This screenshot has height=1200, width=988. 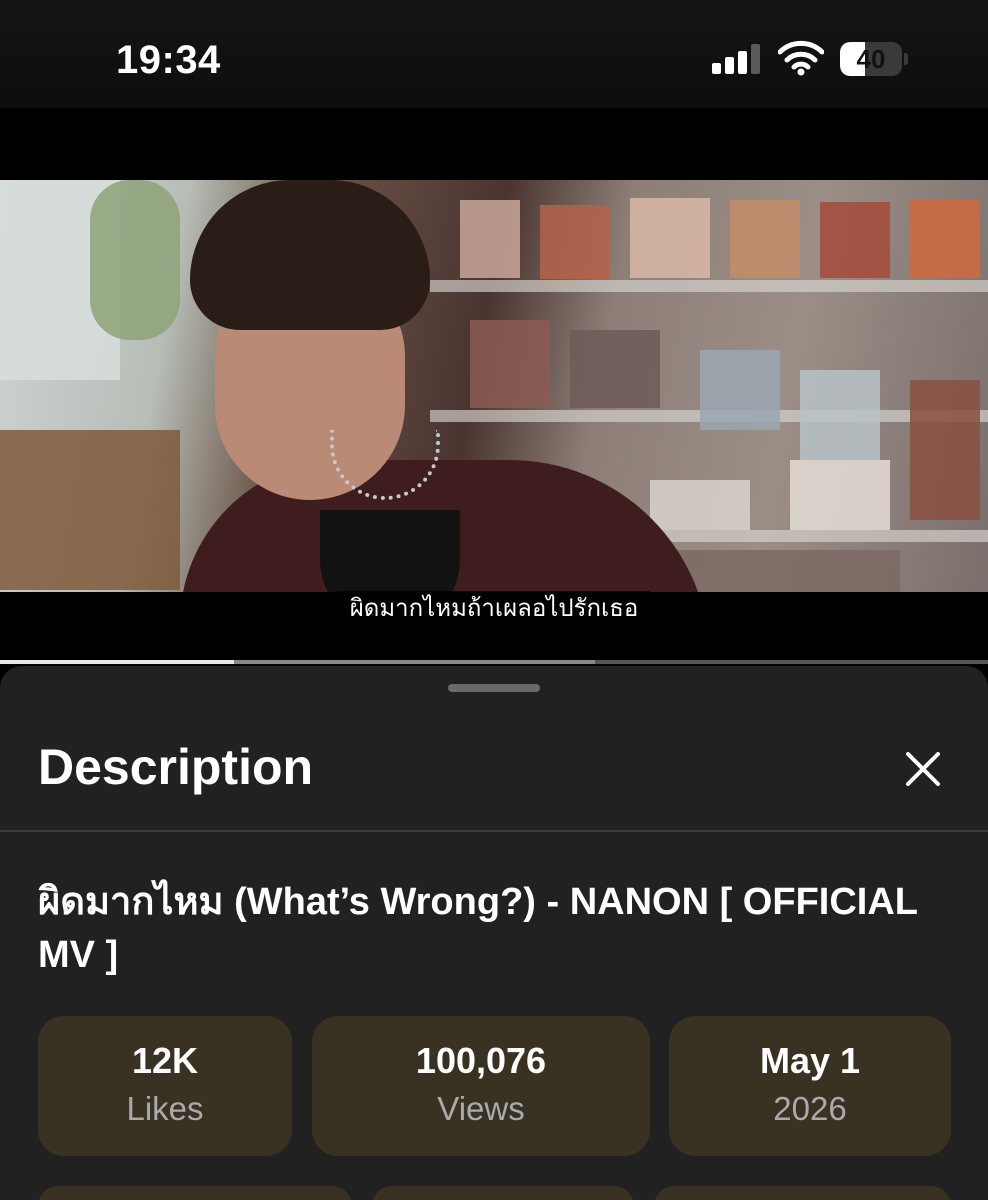 I want to click on views-label: Views, so click(x=481, y=1108).